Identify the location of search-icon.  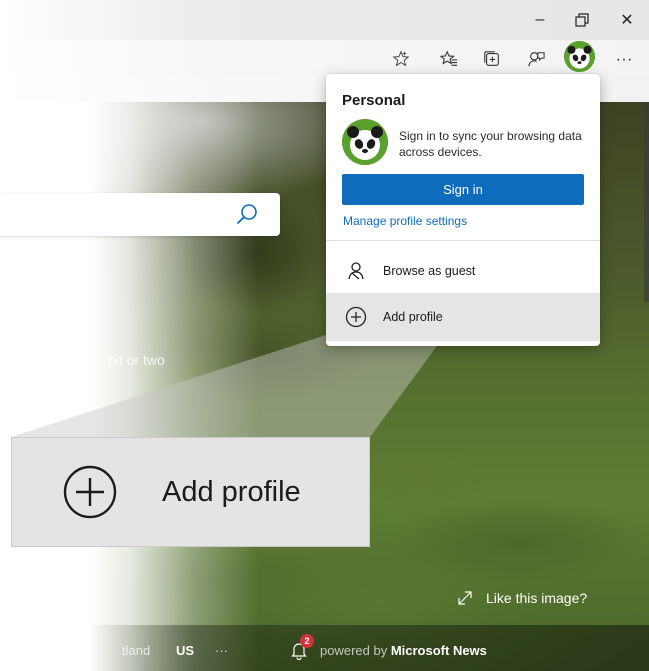
(247, 215).